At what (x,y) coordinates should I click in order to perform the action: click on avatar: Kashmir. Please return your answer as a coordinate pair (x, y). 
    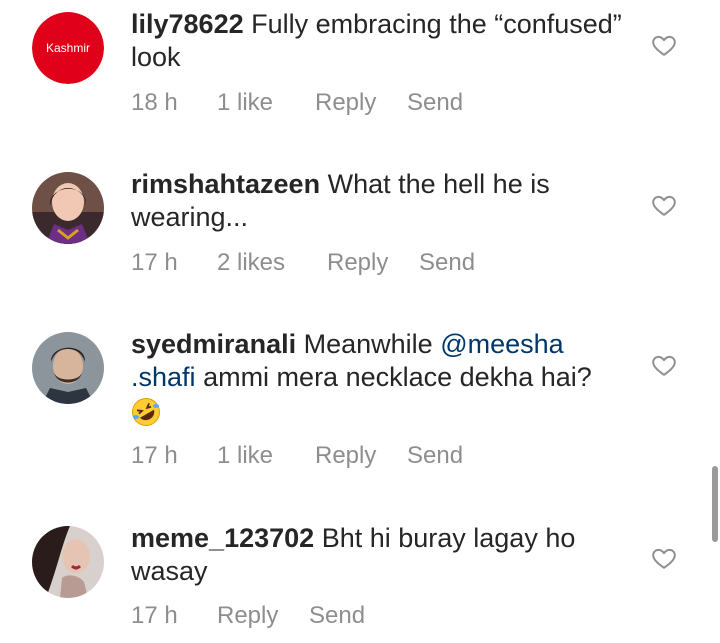
    Looking at the image, I should click on (68, 48).